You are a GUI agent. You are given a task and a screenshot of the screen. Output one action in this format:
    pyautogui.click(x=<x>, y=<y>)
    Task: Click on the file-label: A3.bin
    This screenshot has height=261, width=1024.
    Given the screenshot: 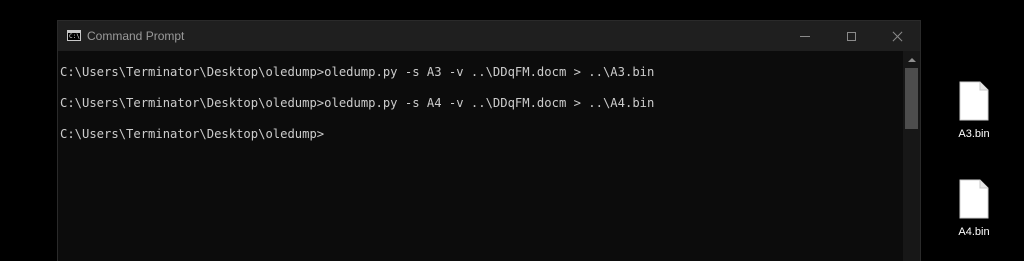 What is the action you would take?
    pyautogui.click(x=974, y=134)
    